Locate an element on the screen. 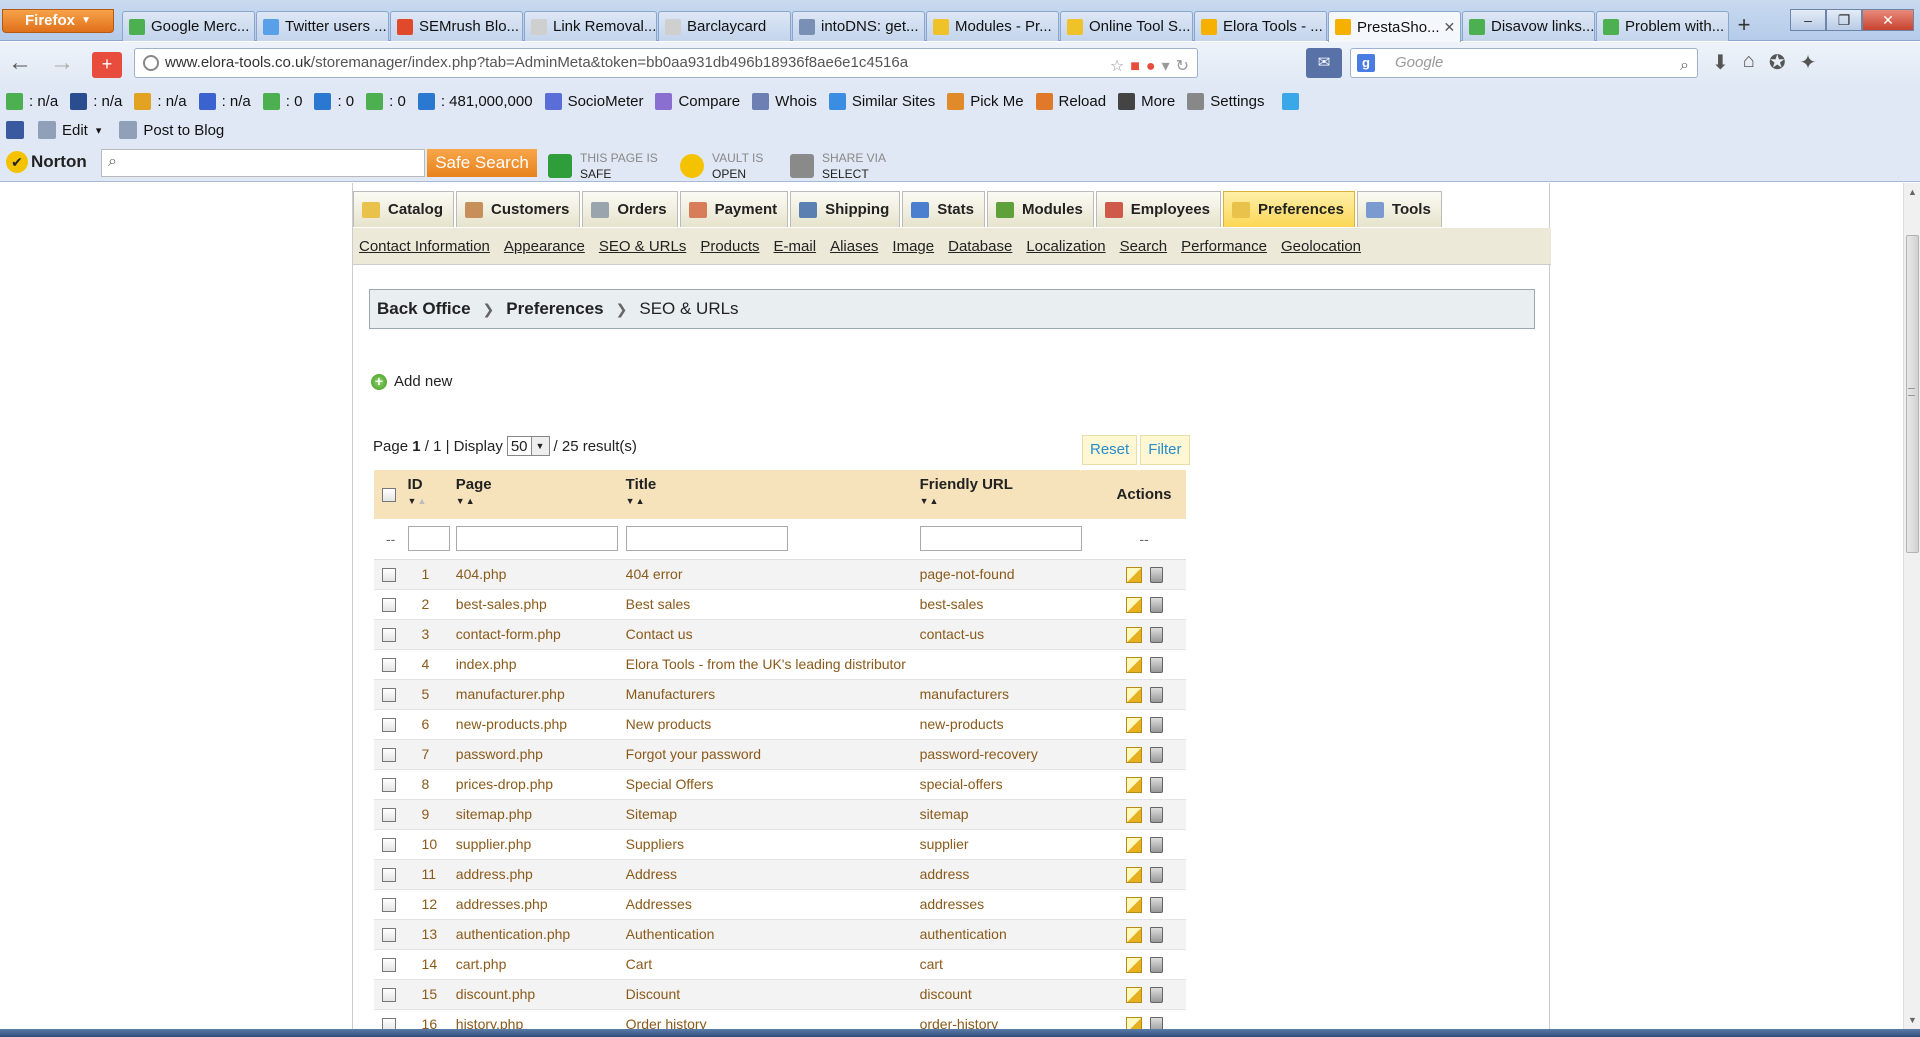  forward-icon: → is located at coordinates (62, 64).